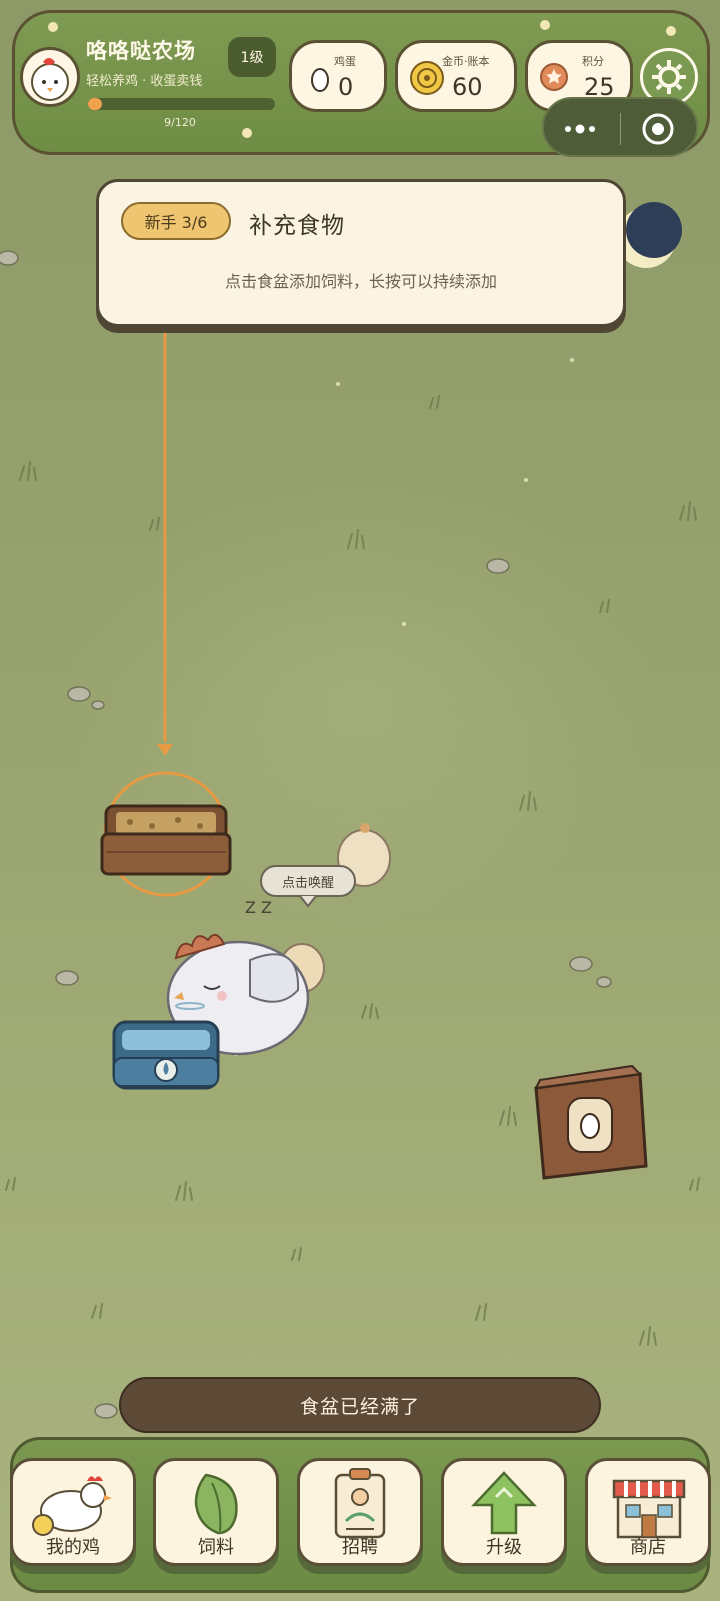 The width and height of the screenshot is (720, 1601). Describe the element at coordinates (95, 104) in the screenshot. I see `xp-progress-fill` at that location.